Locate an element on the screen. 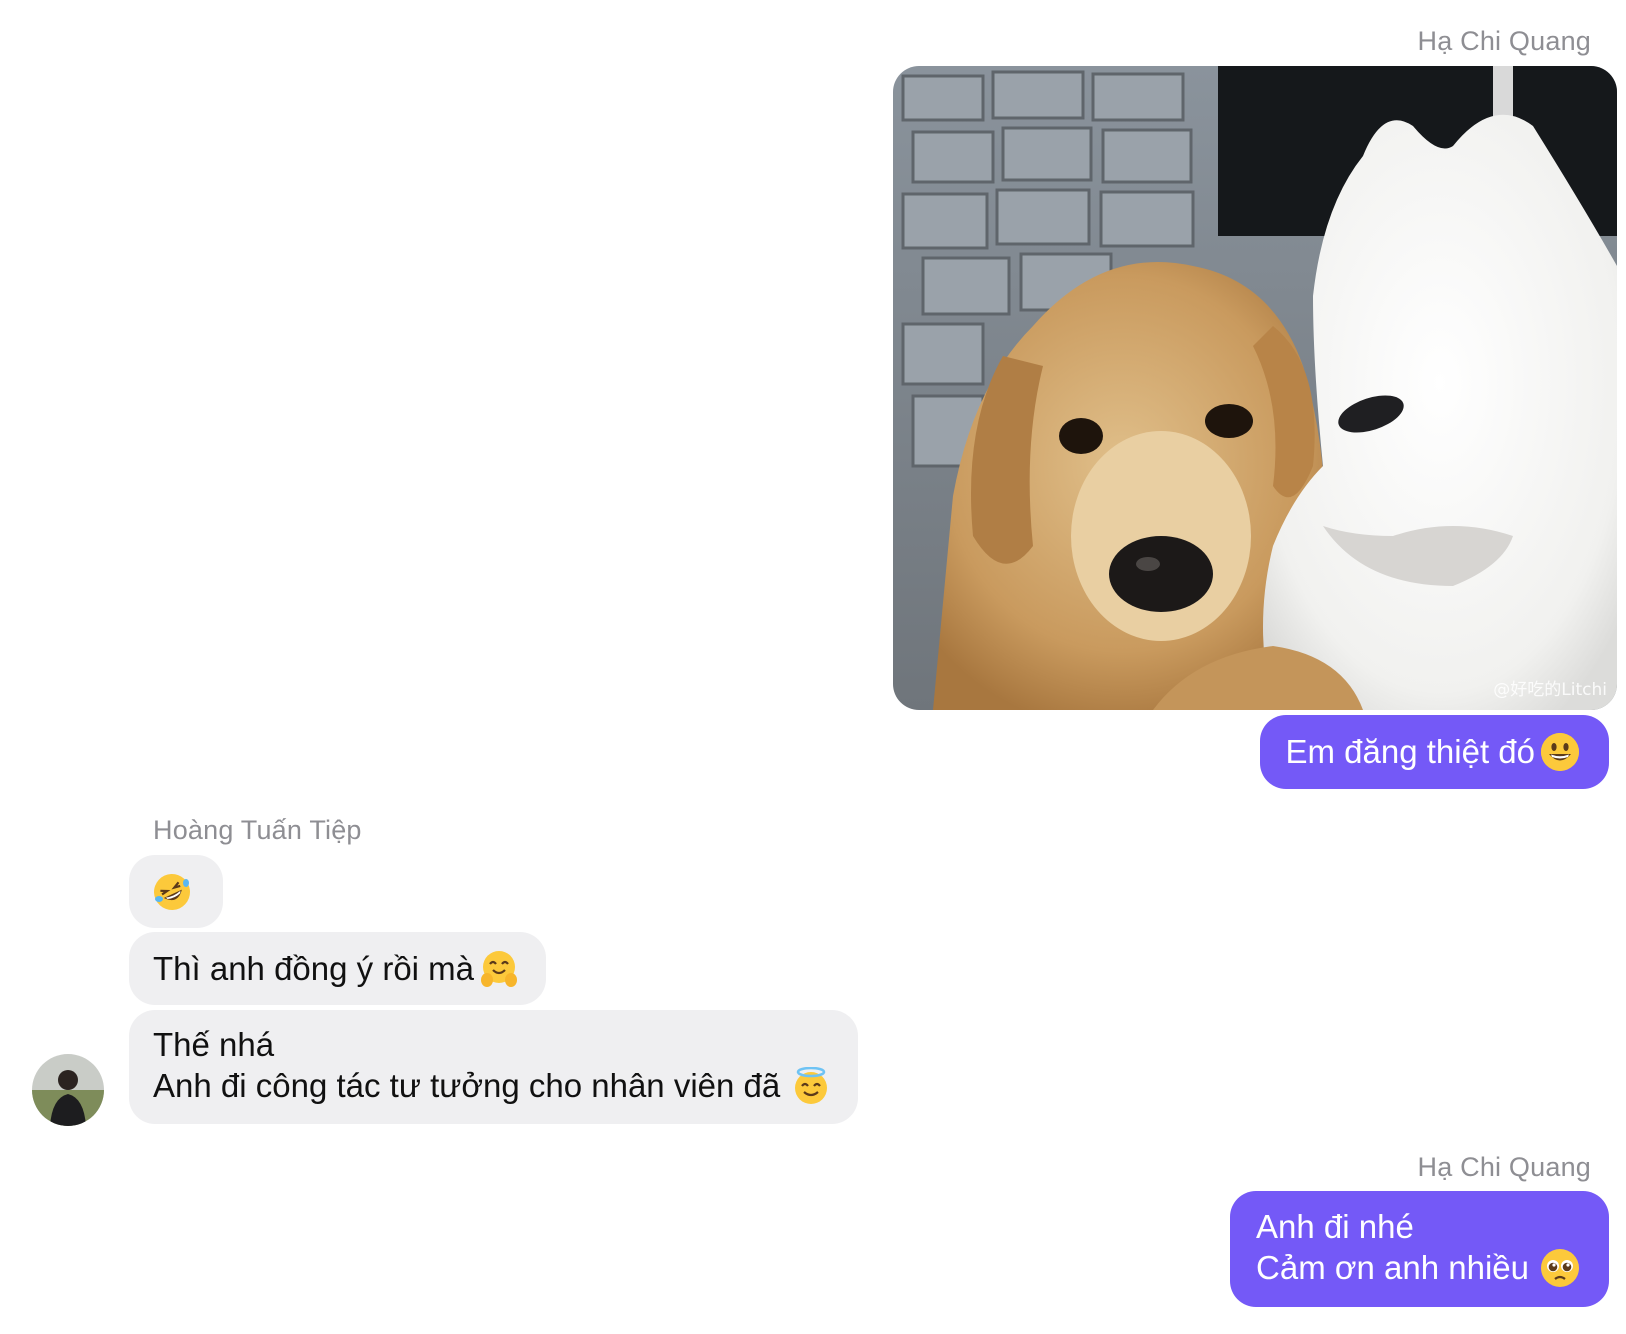 Image resolution: width=1626 pixels, height=1334 pixels. message-text-line-1: Anh đi nhé is located at coordinates (1335, 1226).